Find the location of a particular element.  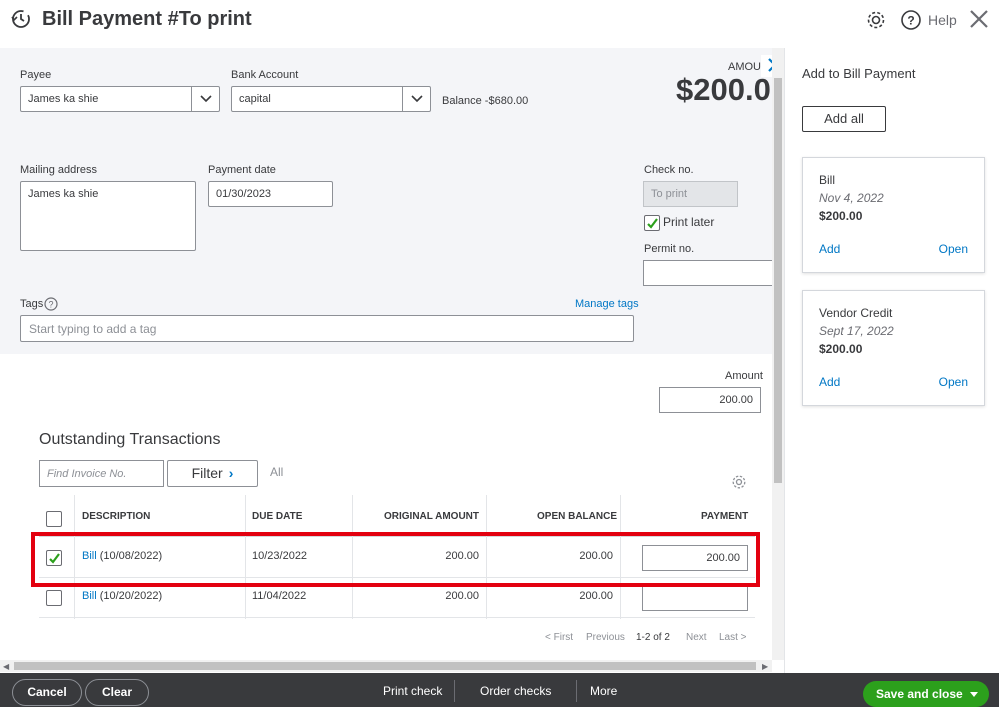

mailing-address-label: Mailing address is located at coordinates (59, 170).